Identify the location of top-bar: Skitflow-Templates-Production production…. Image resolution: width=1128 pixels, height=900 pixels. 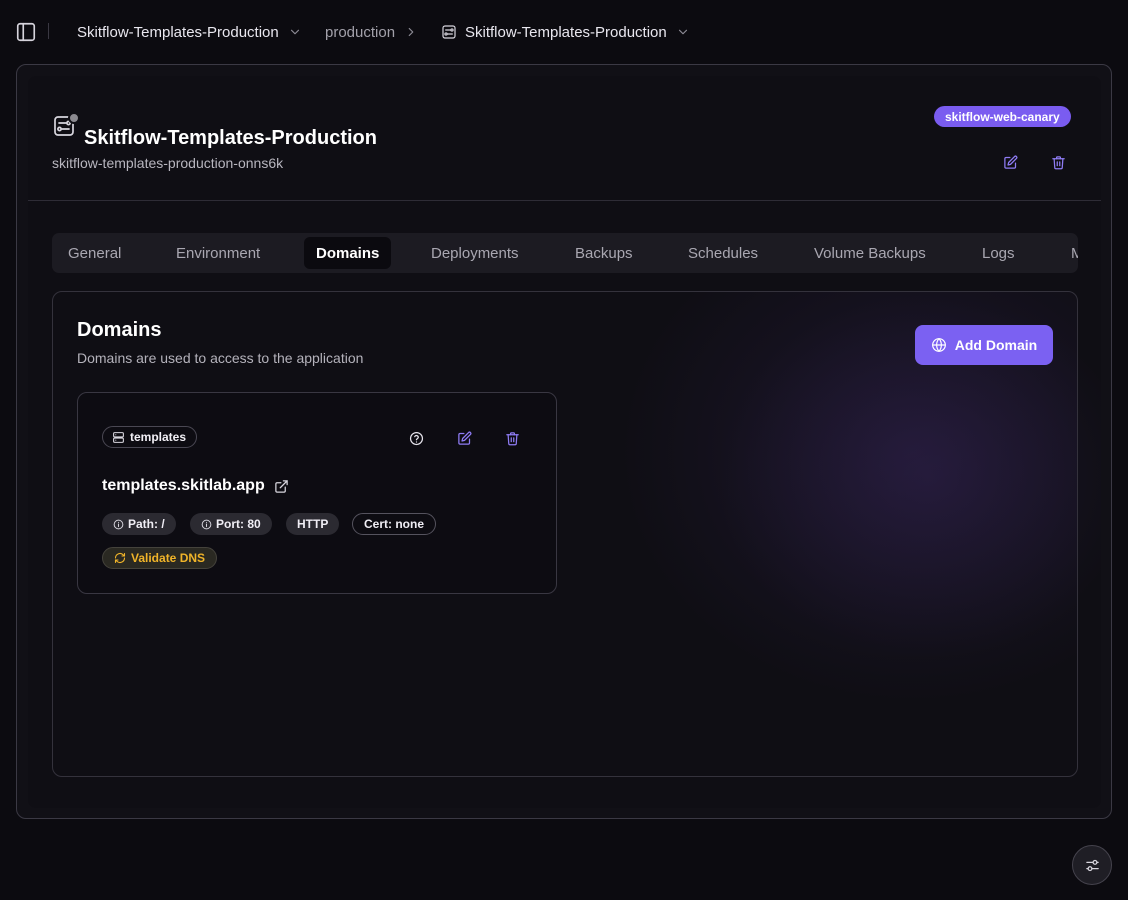
(564, 32).